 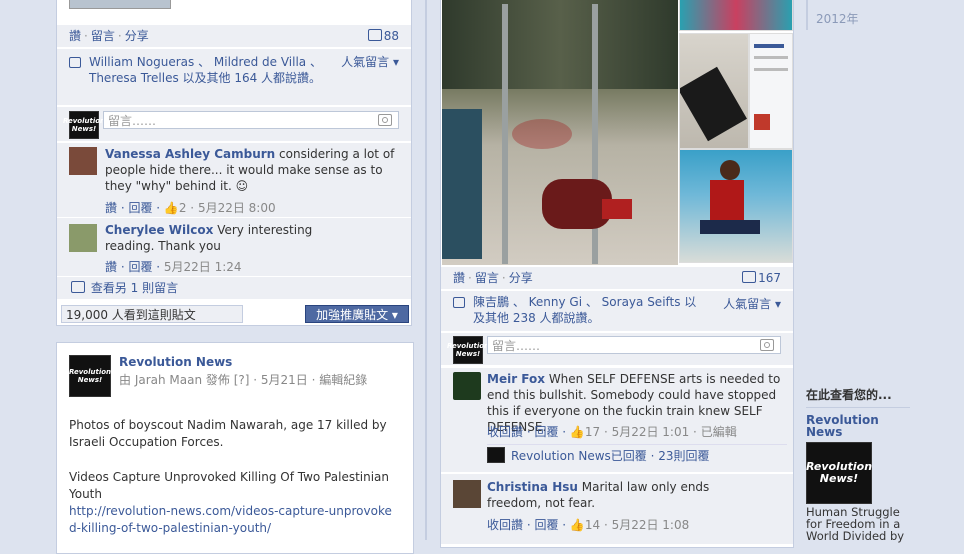 I want to click on page-name: Revolution News, so click(x=175, y=362).